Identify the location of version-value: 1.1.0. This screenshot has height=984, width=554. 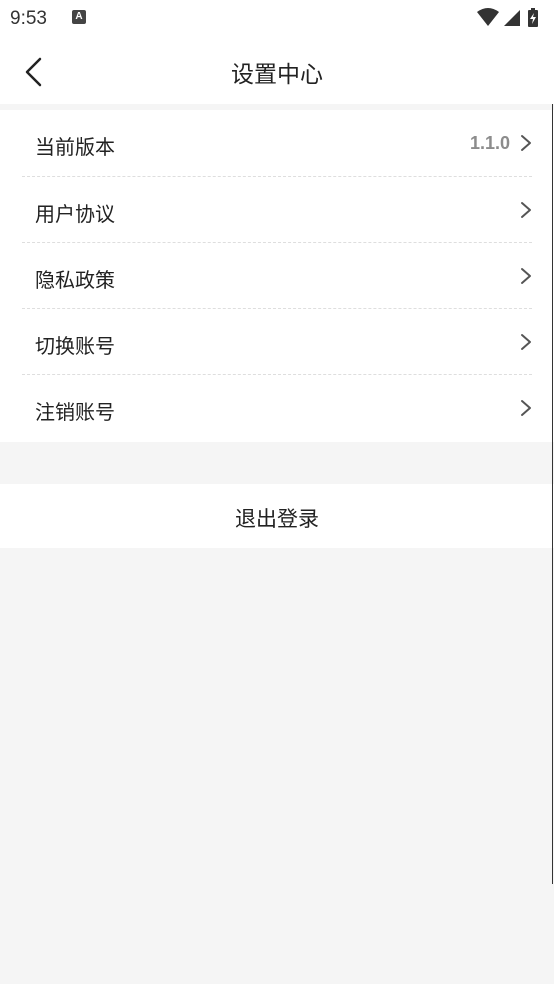
(489, 143).